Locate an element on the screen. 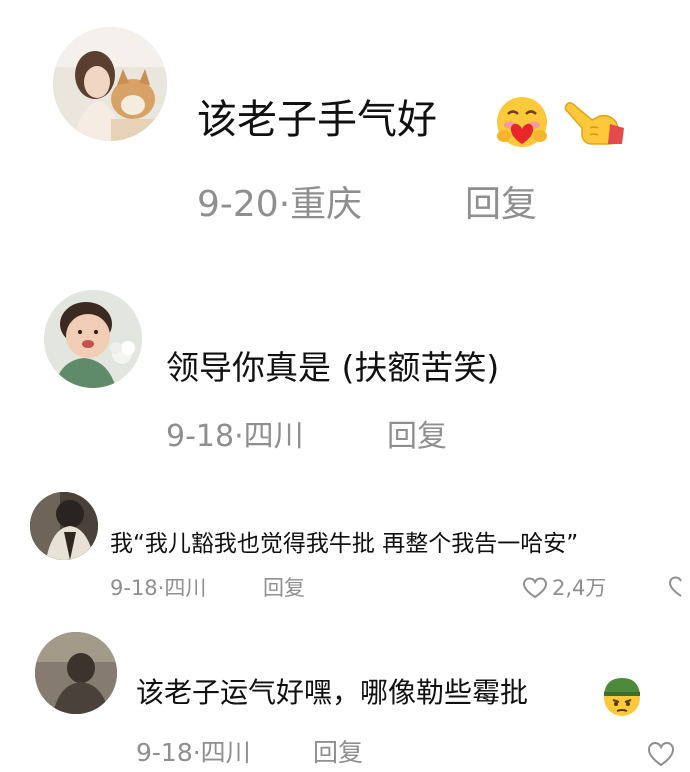 Image resolution: width=690 pixels, height=772 pixels. like-count: 2,4万 is located at coordinates (579, 588).